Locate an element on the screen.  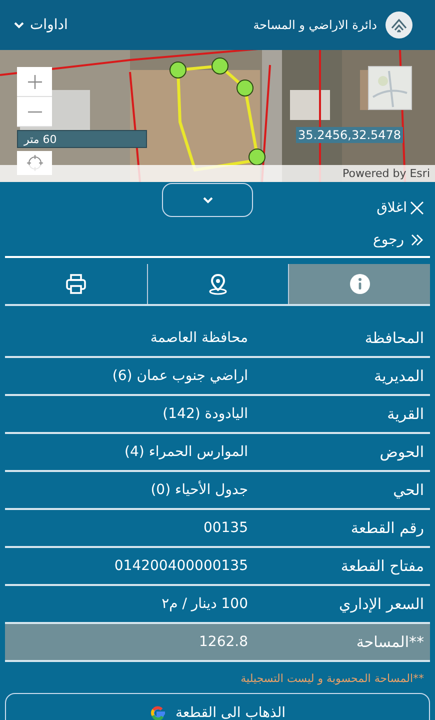
field-label: رقم القطعة is located at coordinates (387, 528).